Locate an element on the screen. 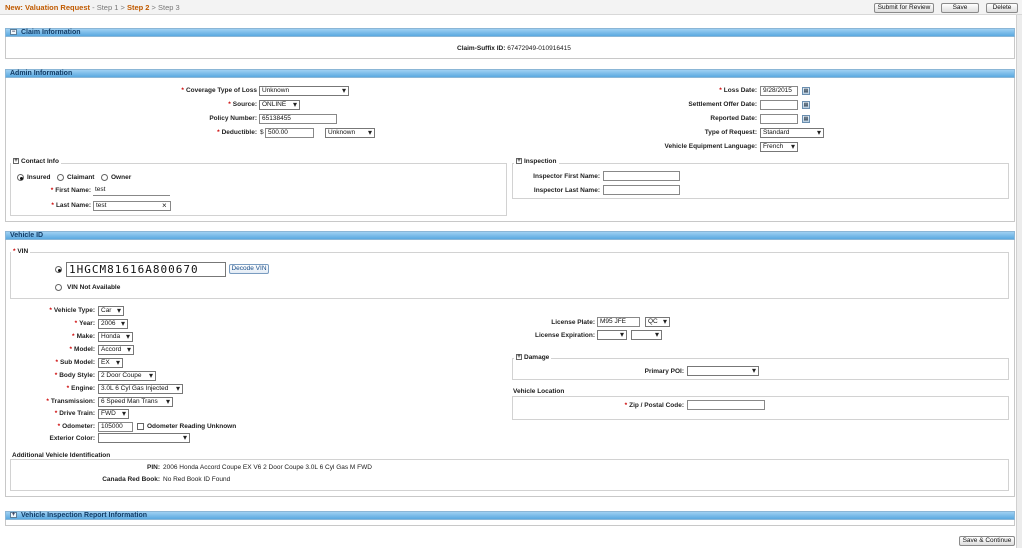 Image resolution: width=1022 pixels, height=548 pixels. save-and-continue-button: Save & Continue is located at coordinates (987, 541).